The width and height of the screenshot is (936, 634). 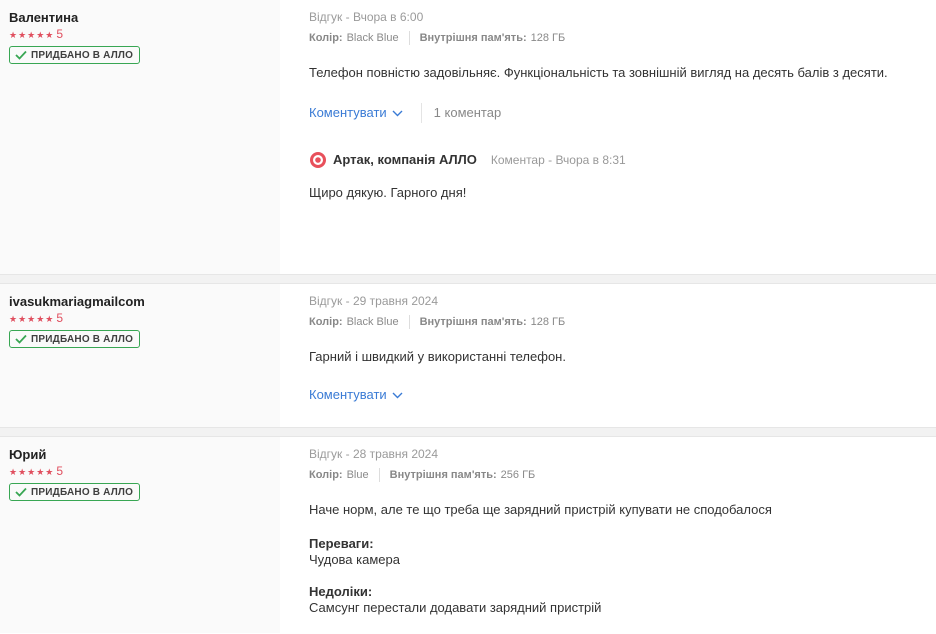 What do you see at coordinates (374, 301) in the screenshot?
I see `review-meta: Відгук - 29 травня 2024` at bounding box center [374, 301].